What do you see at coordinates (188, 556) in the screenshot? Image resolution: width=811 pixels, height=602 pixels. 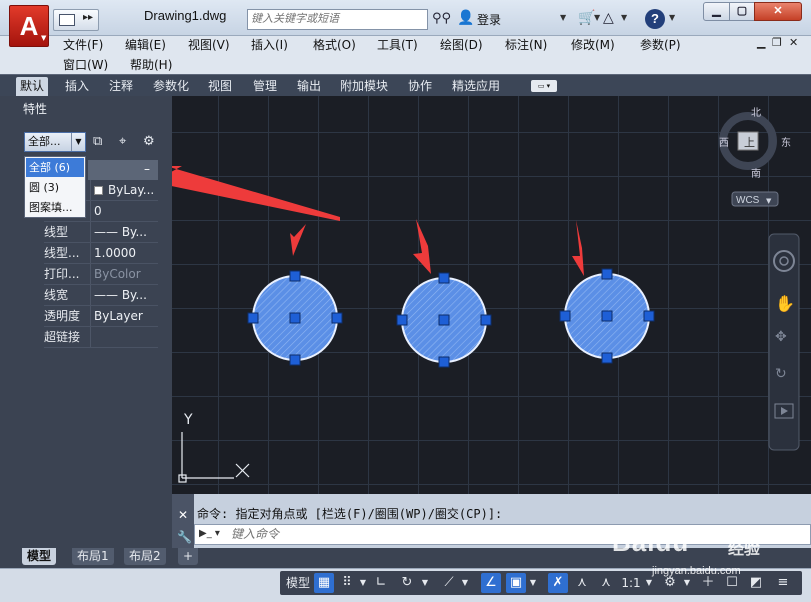 I see `add-layout-button: +` at bounding box center [188, 556].